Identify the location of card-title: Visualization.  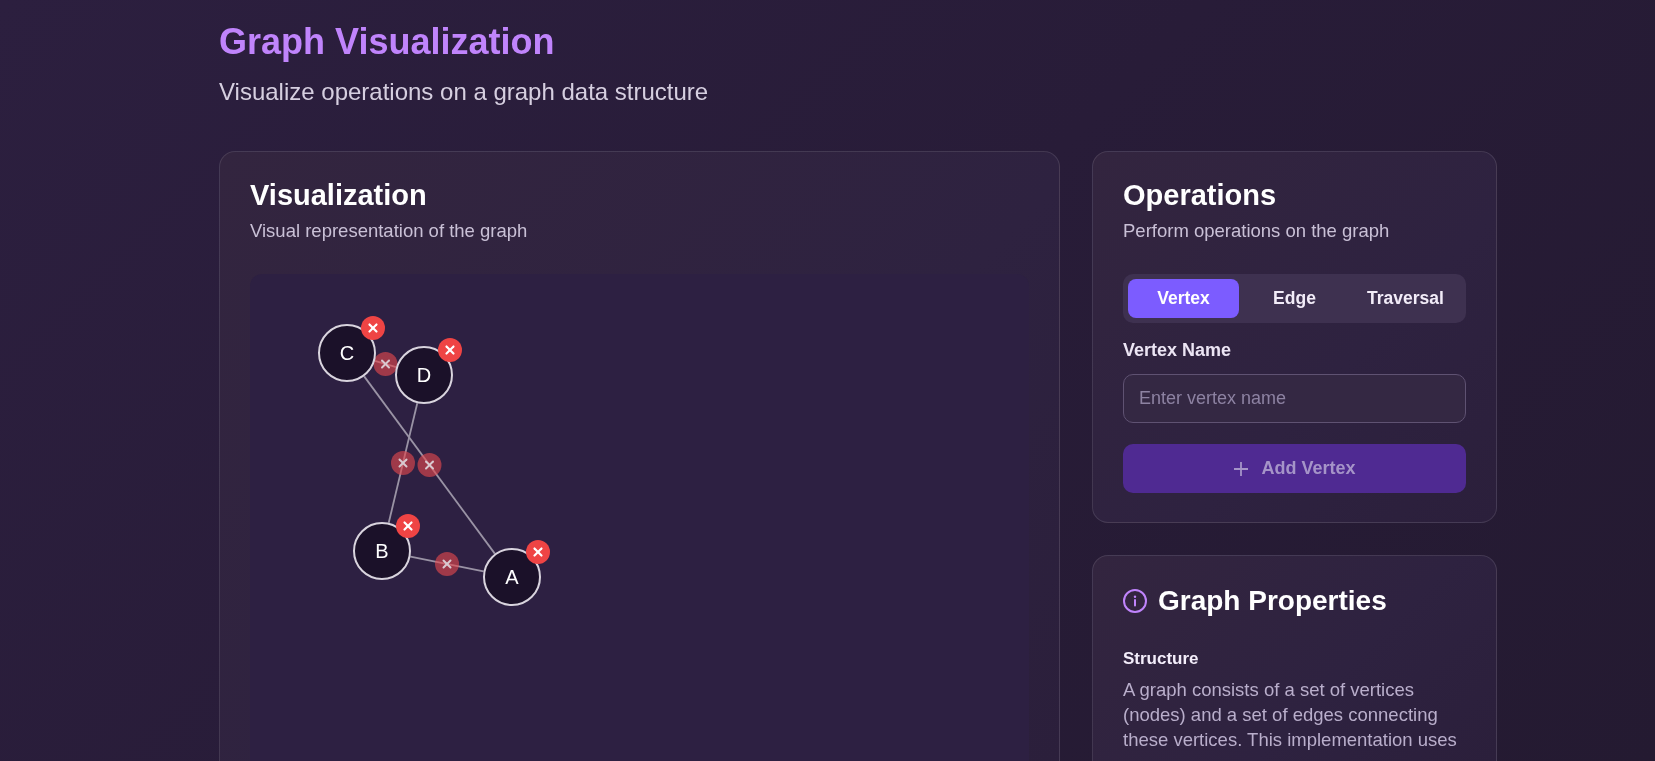
(339, 195).